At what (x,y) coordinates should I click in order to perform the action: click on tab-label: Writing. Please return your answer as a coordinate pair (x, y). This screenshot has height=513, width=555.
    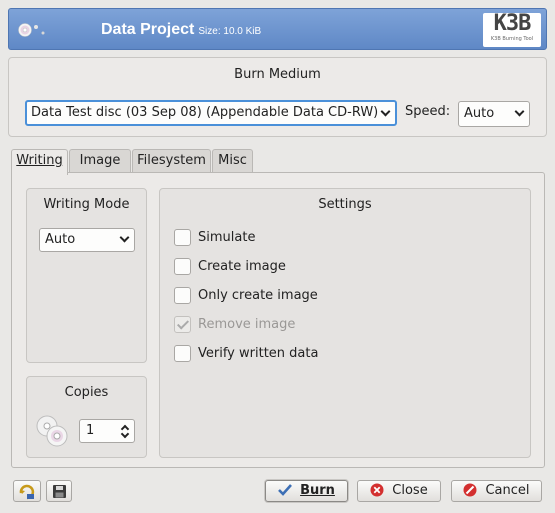
    Looking at the image, I should click on (39, 160).